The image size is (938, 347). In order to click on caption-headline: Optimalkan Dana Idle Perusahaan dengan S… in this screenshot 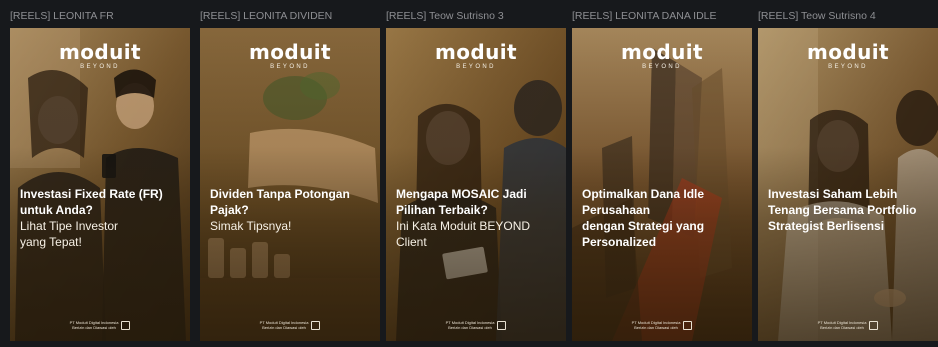, I will do `click(643, 218)`.